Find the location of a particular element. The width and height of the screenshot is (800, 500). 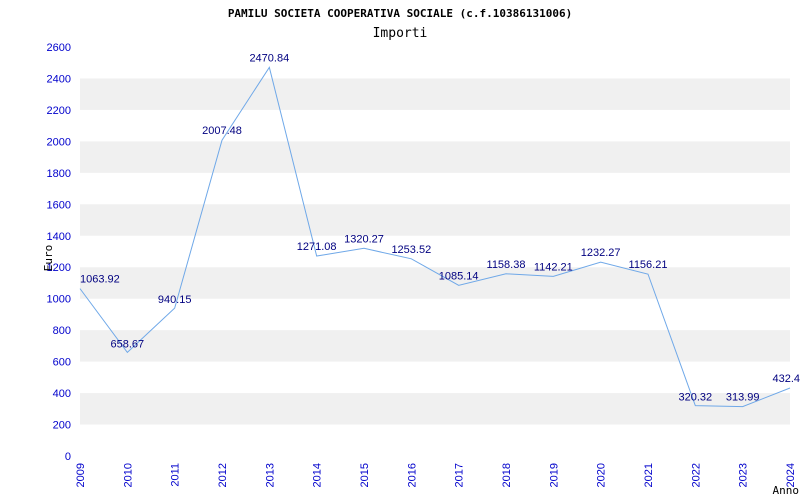

y-tick-label: 1400 is located at coordinates (59, 237).